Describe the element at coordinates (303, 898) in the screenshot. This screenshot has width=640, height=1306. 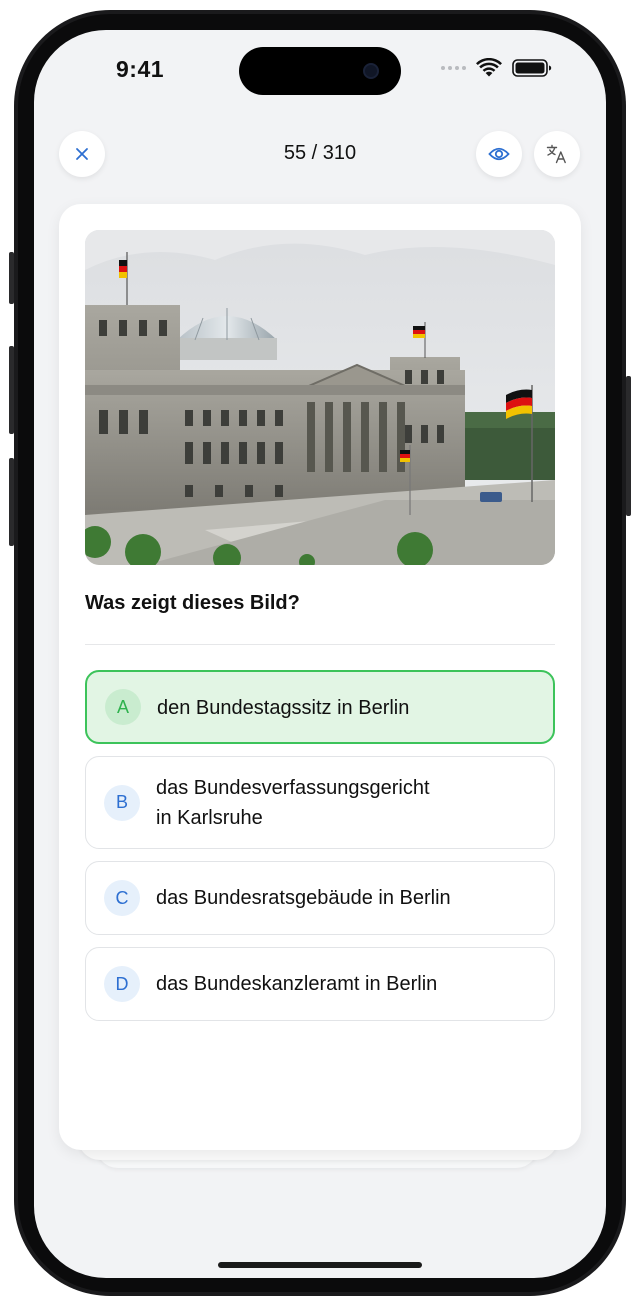
I see `option-label-line1: das Bundesratsgebäude in Berlin` at that location.